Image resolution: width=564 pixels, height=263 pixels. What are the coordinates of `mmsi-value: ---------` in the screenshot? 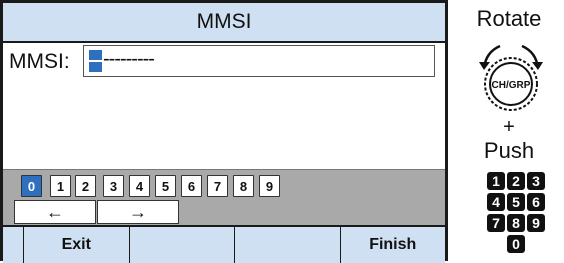 It's located at (129, 59).